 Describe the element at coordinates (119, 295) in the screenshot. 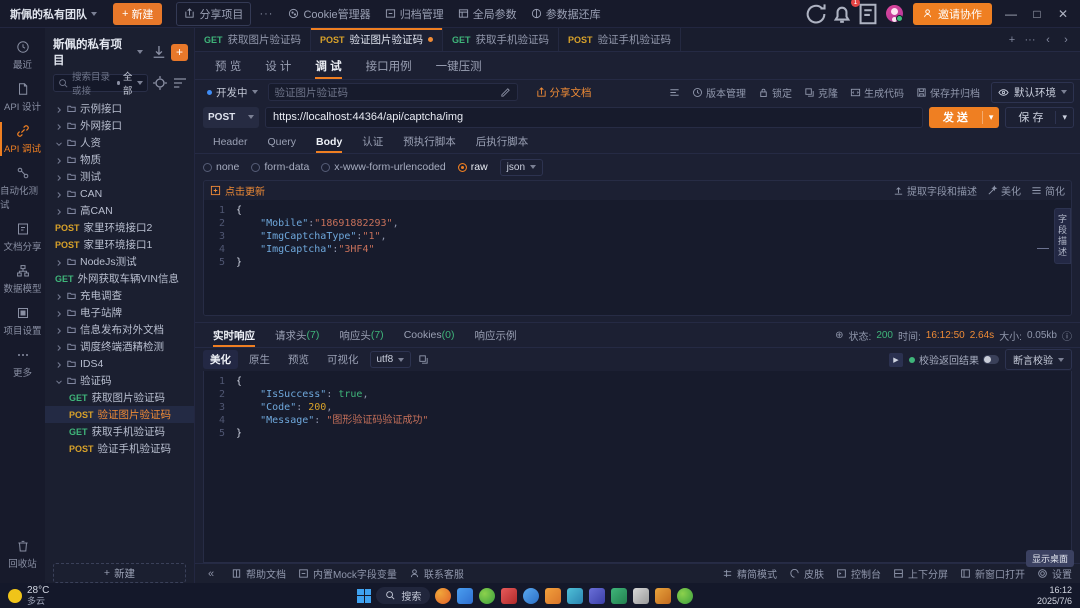

I see `tree-folder-item: 充电调查` at that location.